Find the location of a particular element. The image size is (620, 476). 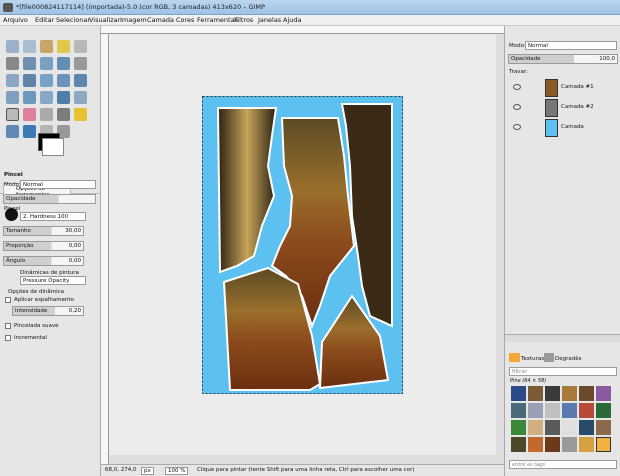

eraser-icon is located at coordinates (29, 114).